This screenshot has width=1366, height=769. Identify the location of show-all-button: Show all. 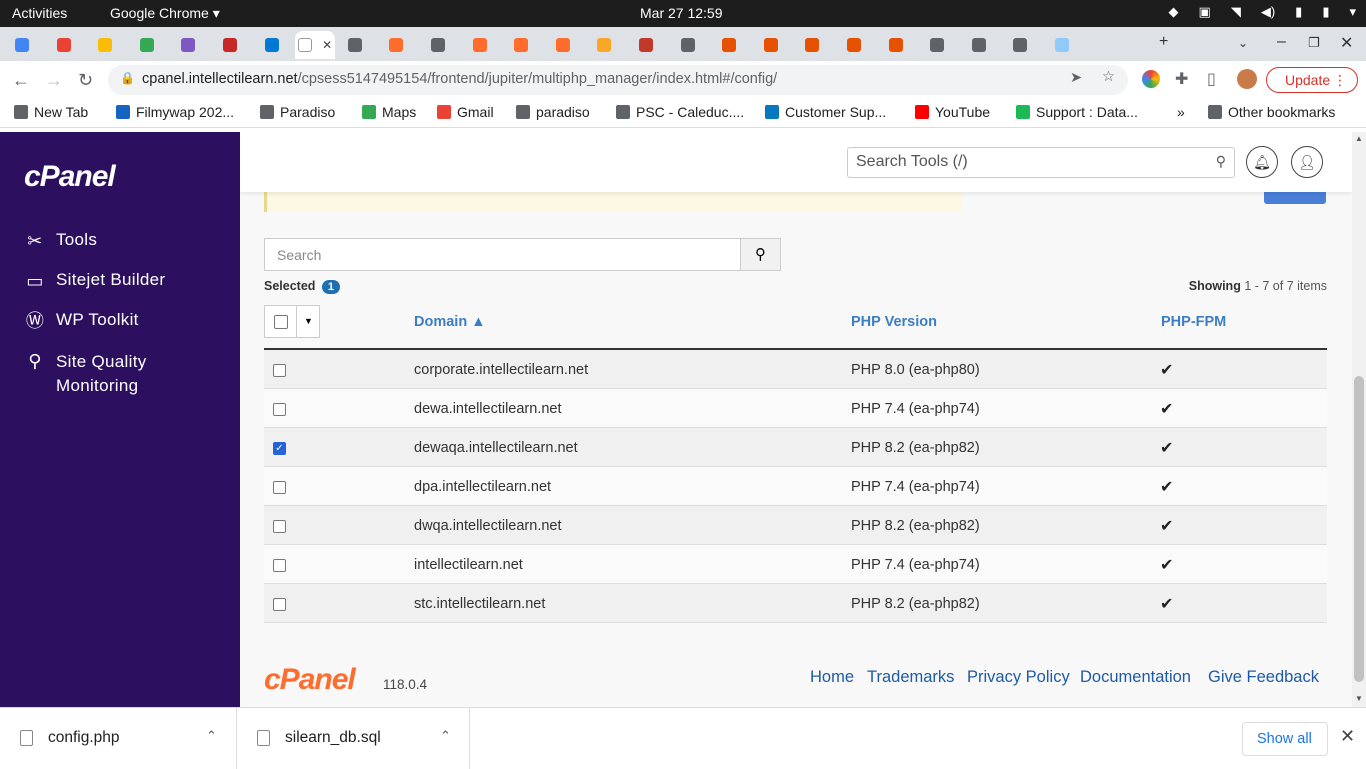
(1285, 739).